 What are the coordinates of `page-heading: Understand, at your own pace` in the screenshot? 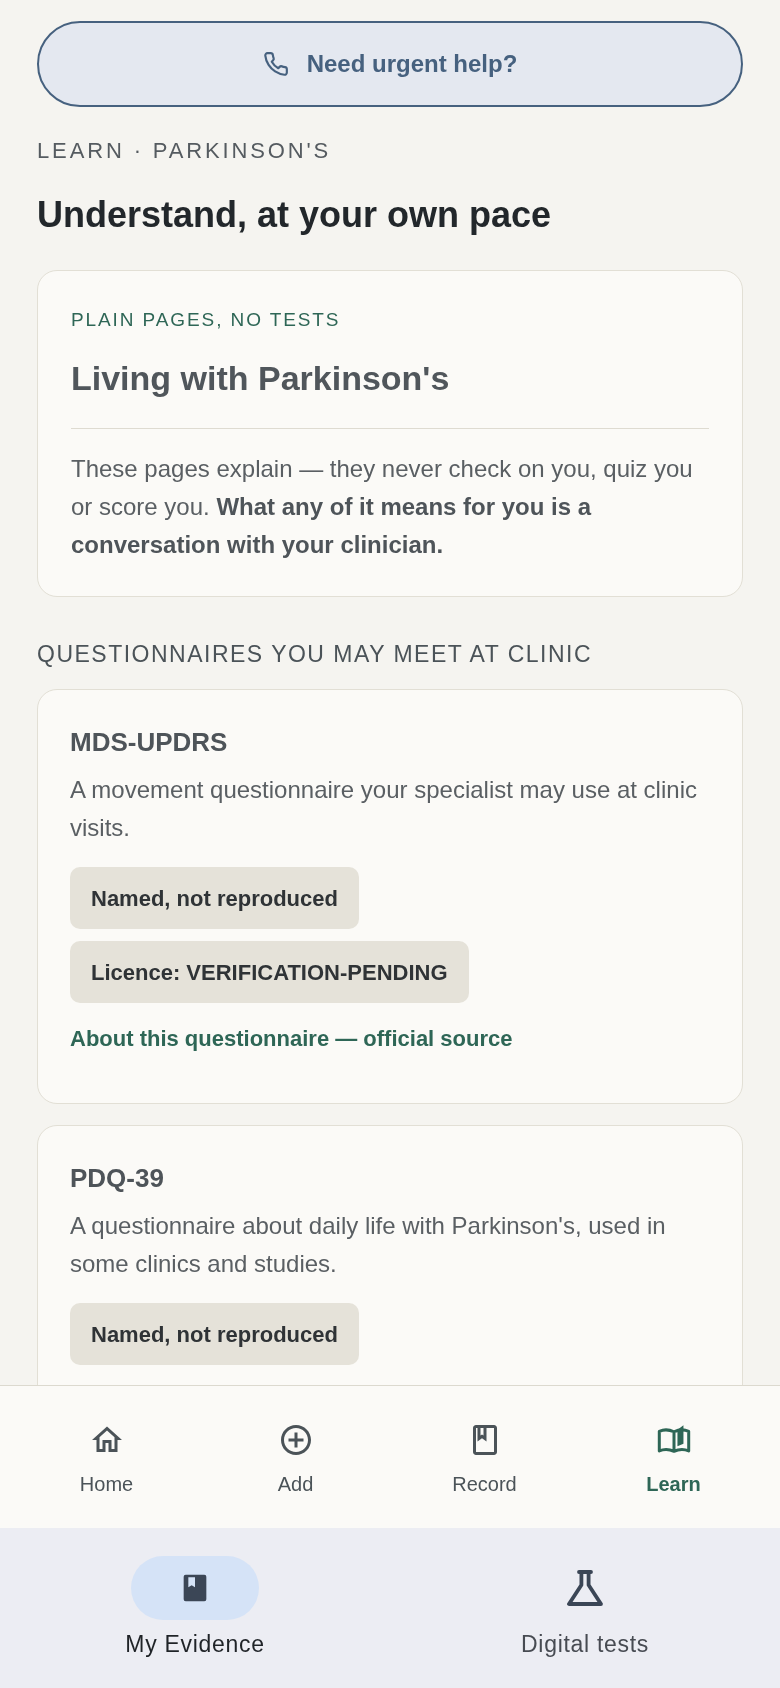 It's located at (294, 215).